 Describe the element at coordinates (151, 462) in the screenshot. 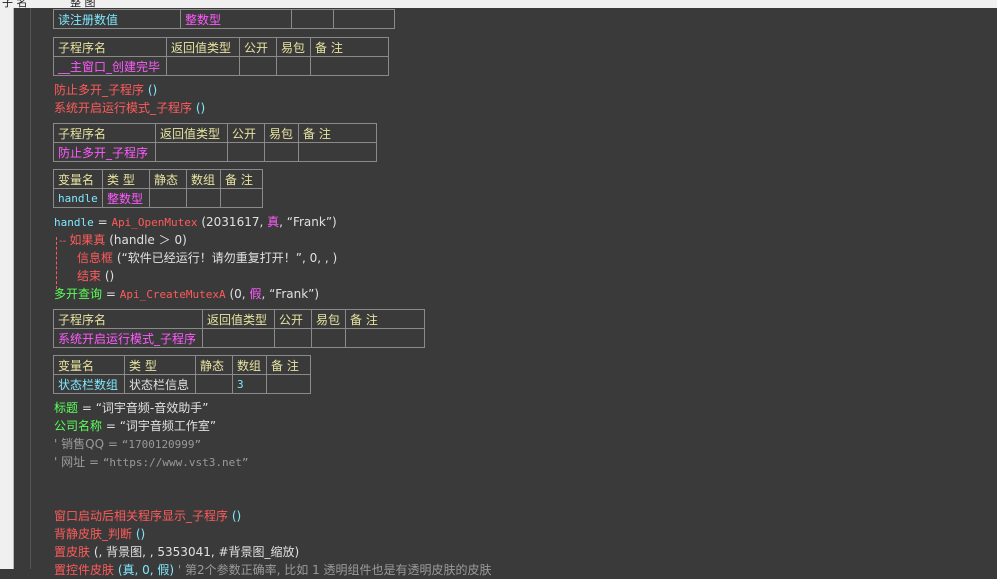

I see `code-comment: ' 网址 = “https://www.vst3.net”` at that location.